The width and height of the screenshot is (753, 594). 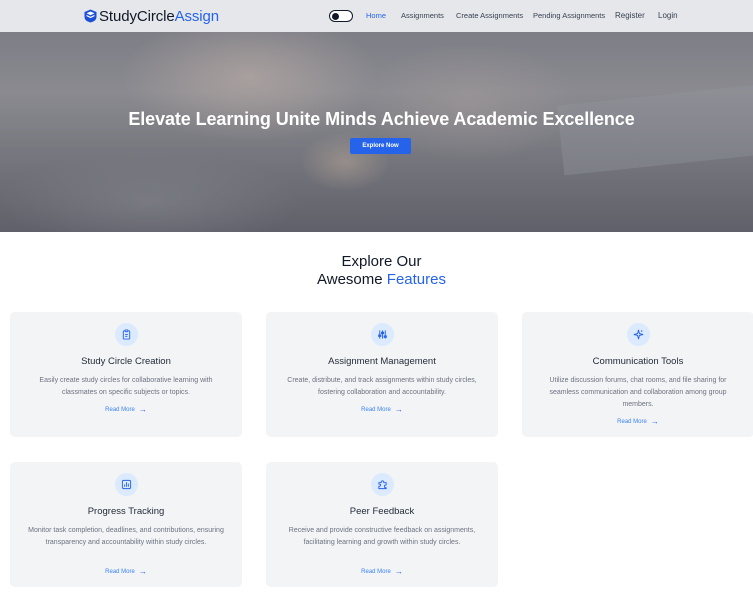 I want to click on nav-register-link: Register, so click(x=630, y=15).